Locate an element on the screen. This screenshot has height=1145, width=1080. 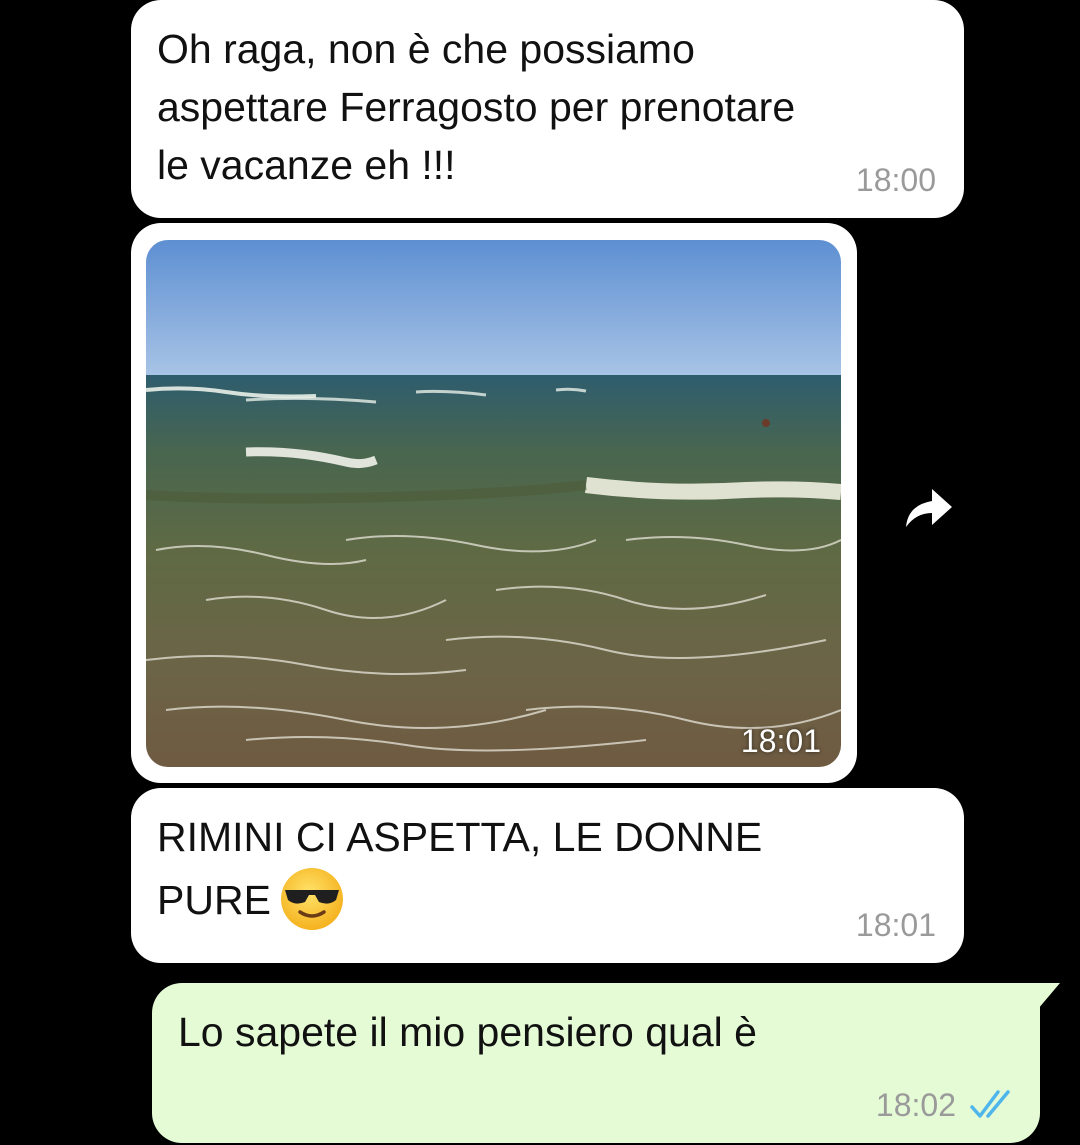
forward-arrow-icon is located at coordinates (927, 507).